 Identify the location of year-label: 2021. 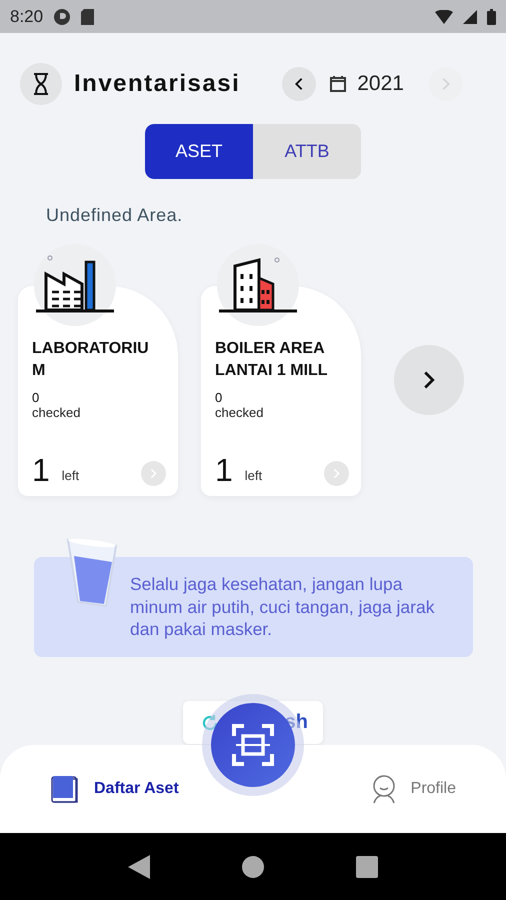
(381, 84).